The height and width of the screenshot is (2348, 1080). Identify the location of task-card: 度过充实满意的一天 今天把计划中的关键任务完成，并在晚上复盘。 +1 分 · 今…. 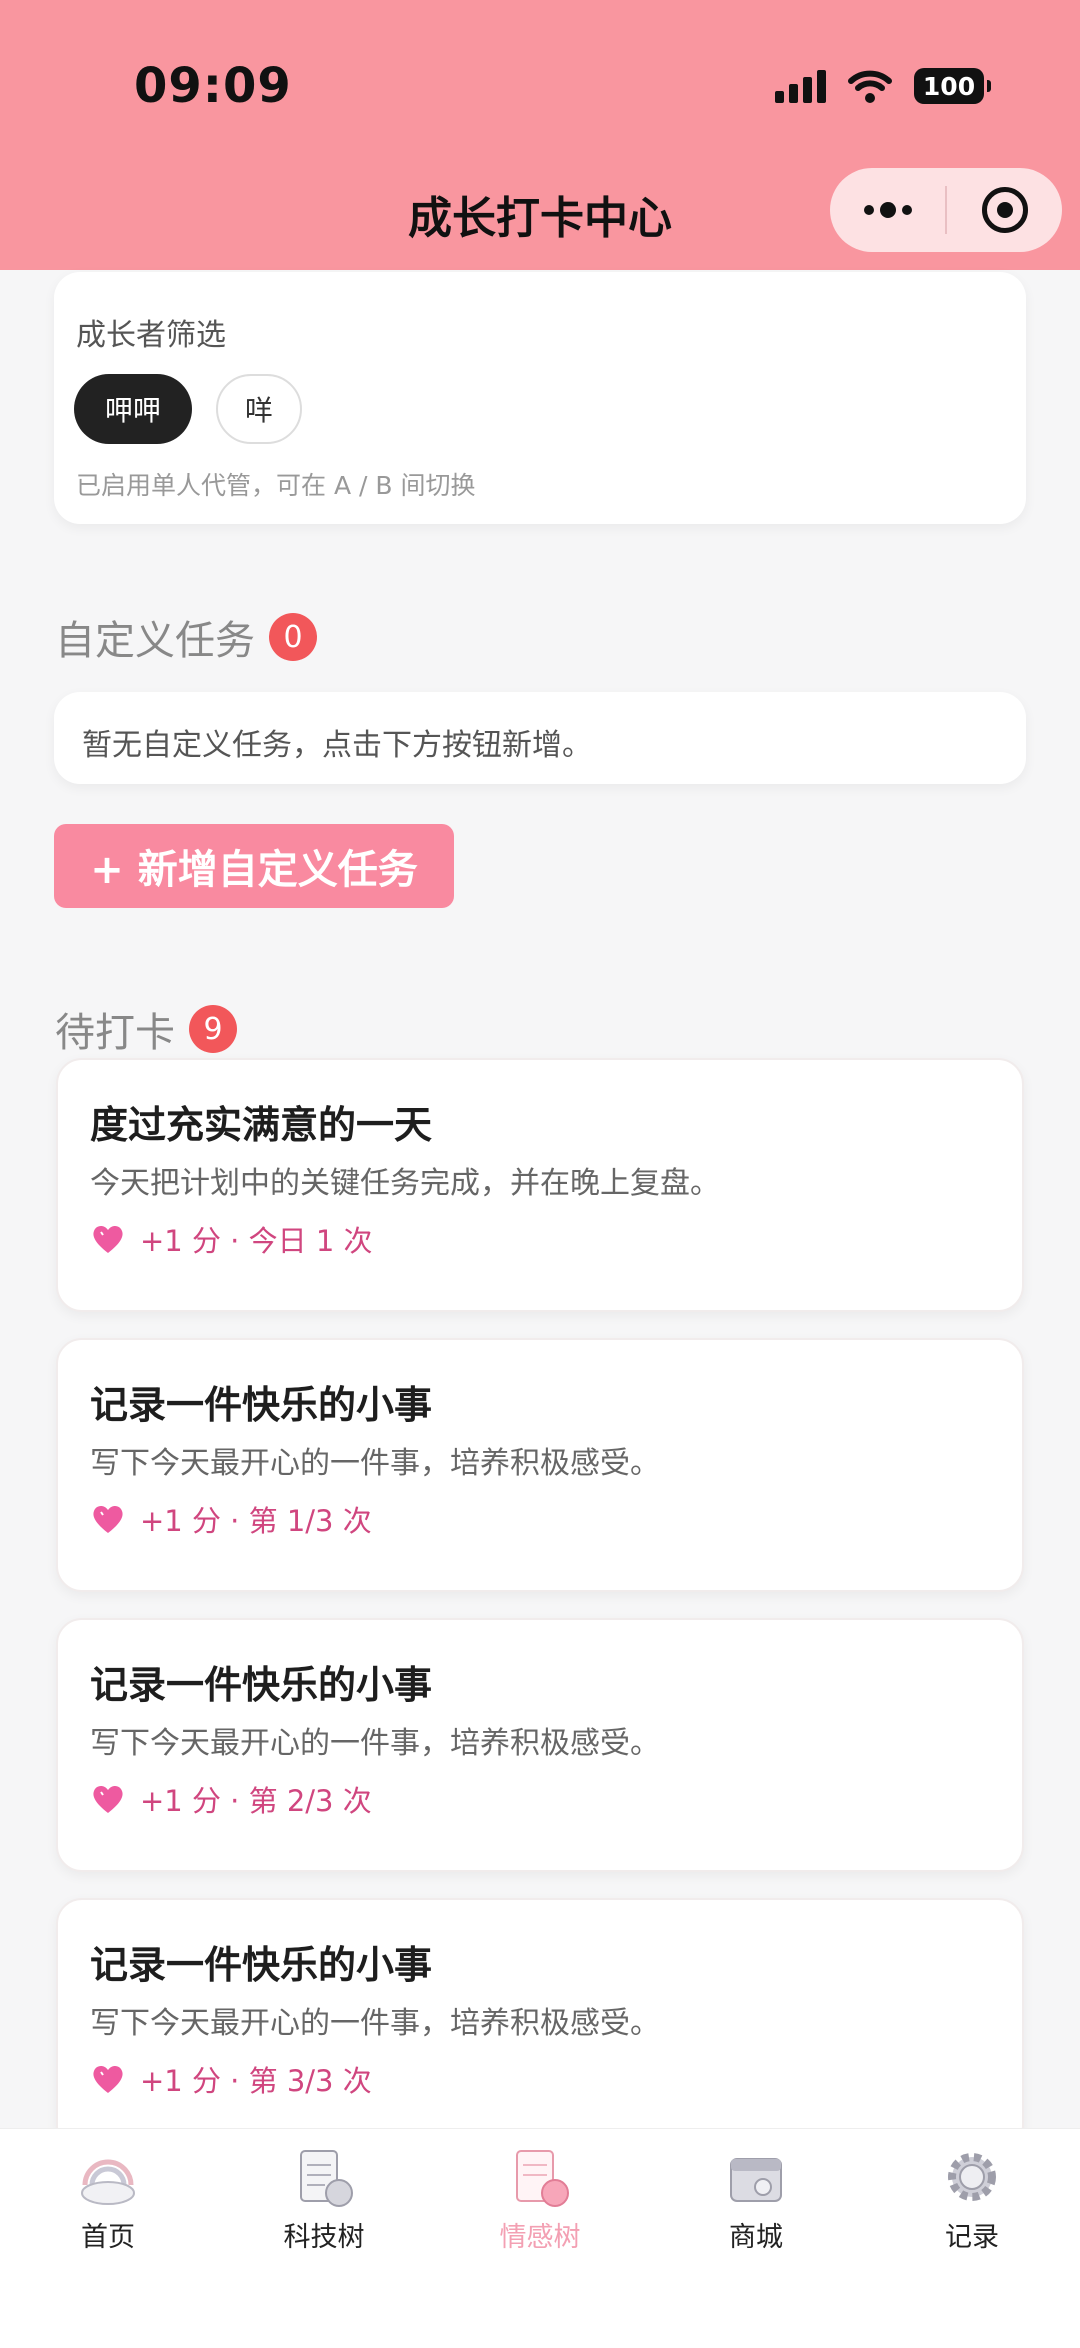
(540, 1185).